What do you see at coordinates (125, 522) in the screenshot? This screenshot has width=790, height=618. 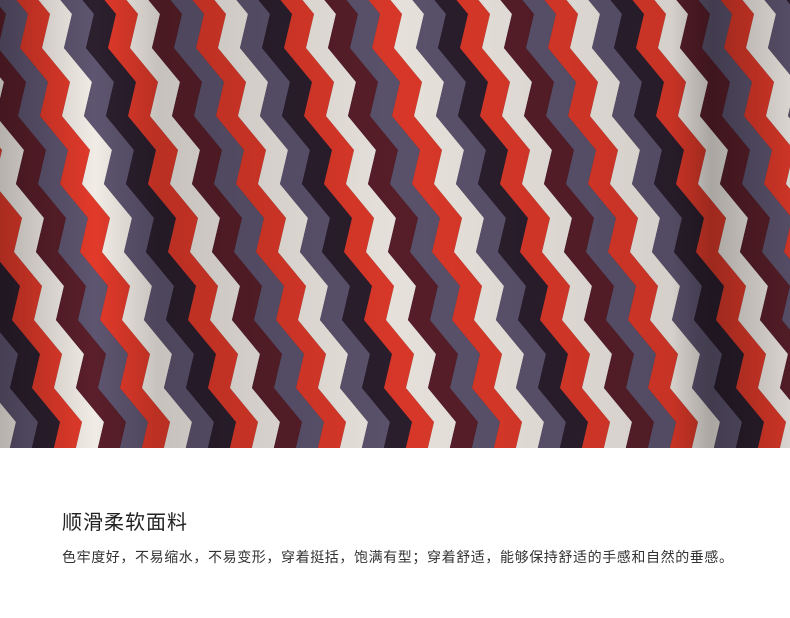 I see `feature-heading: 顺滑柔软面料` at bounding box center [125, 522].